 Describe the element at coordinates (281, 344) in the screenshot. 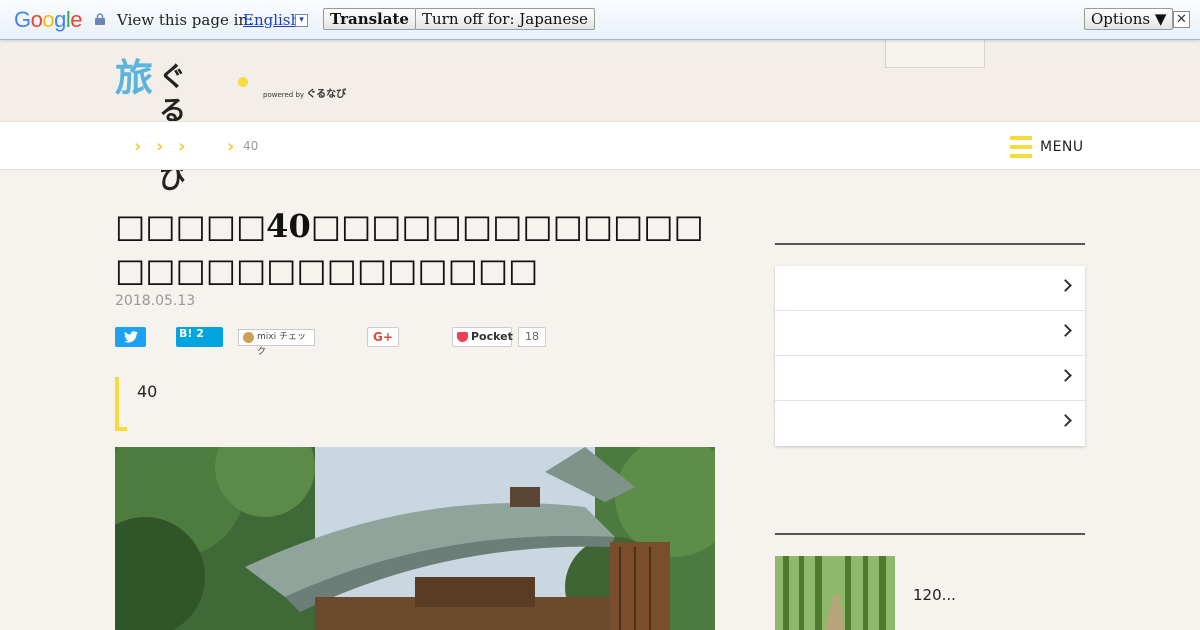

I see `mixi-label: mixi チェック` at that location.